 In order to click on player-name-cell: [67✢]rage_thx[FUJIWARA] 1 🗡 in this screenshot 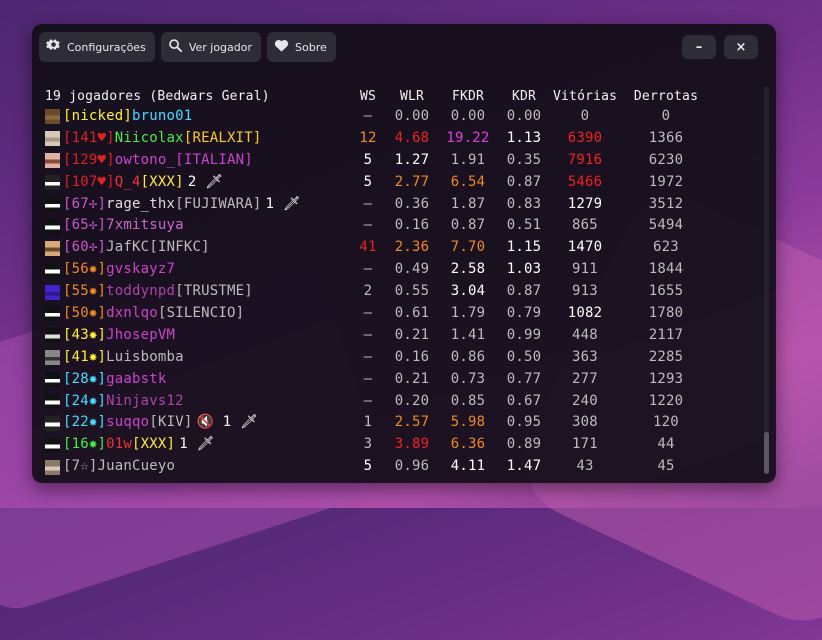, I will do `click(173, 205)`.